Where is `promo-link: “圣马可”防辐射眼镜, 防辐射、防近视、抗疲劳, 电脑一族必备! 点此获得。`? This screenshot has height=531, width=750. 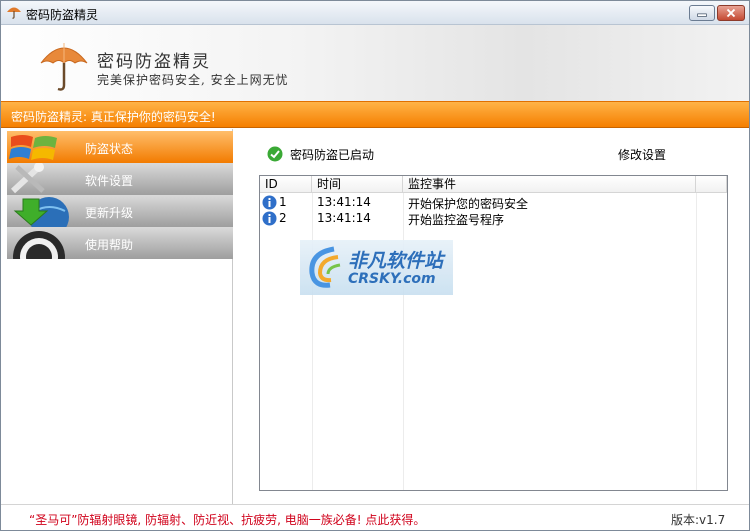
promo-link: “圣马可”防辐射眼镜, 防辐射、防近视、抗疲劳, 电脑一族必备! 点此获得。 is located at coordinates (227, 519).